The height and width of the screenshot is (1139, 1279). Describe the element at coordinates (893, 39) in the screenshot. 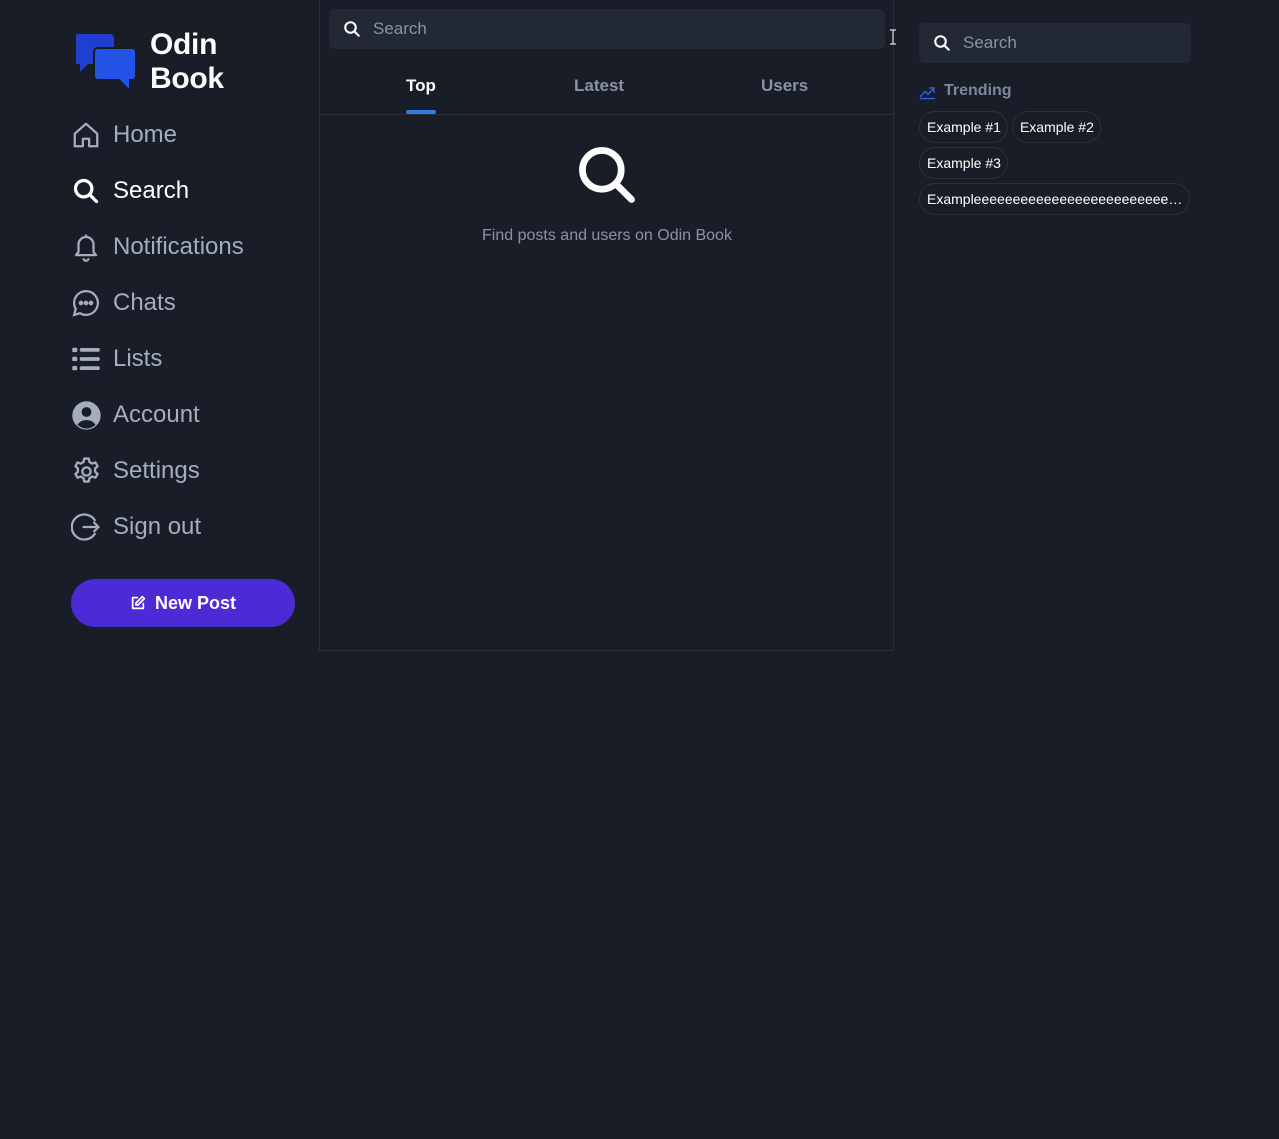

I see `text-cursor-icon` at that location.